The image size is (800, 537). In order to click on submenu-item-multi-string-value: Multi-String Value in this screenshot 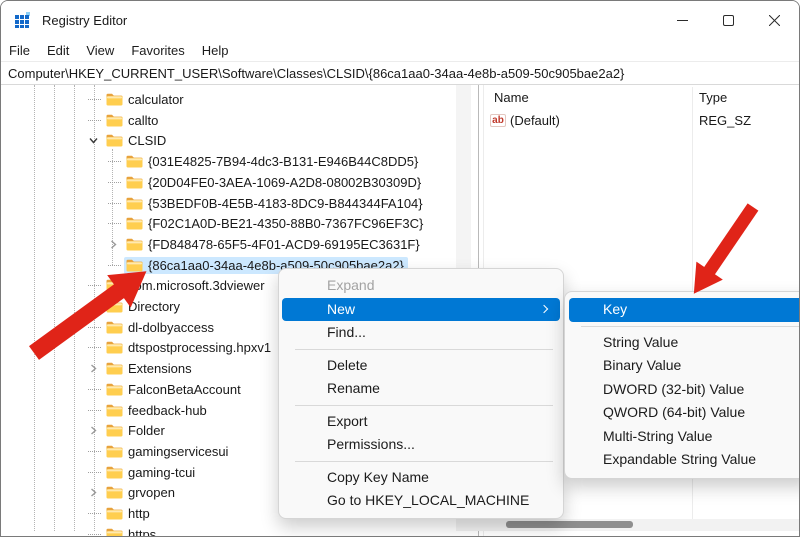, I will do `click(684, 437)`.